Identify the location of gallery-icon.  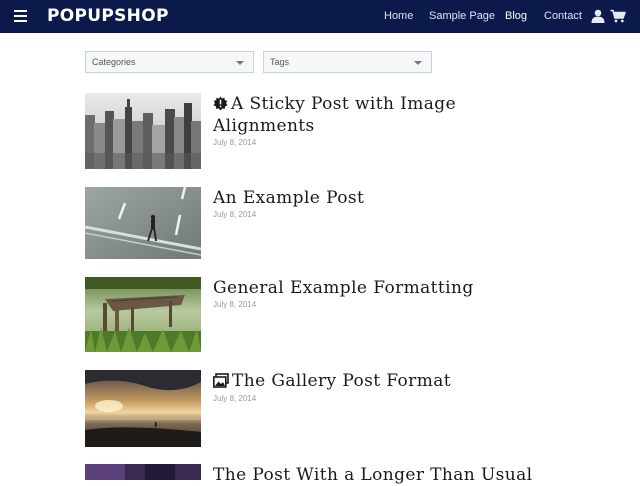
(221, 380).